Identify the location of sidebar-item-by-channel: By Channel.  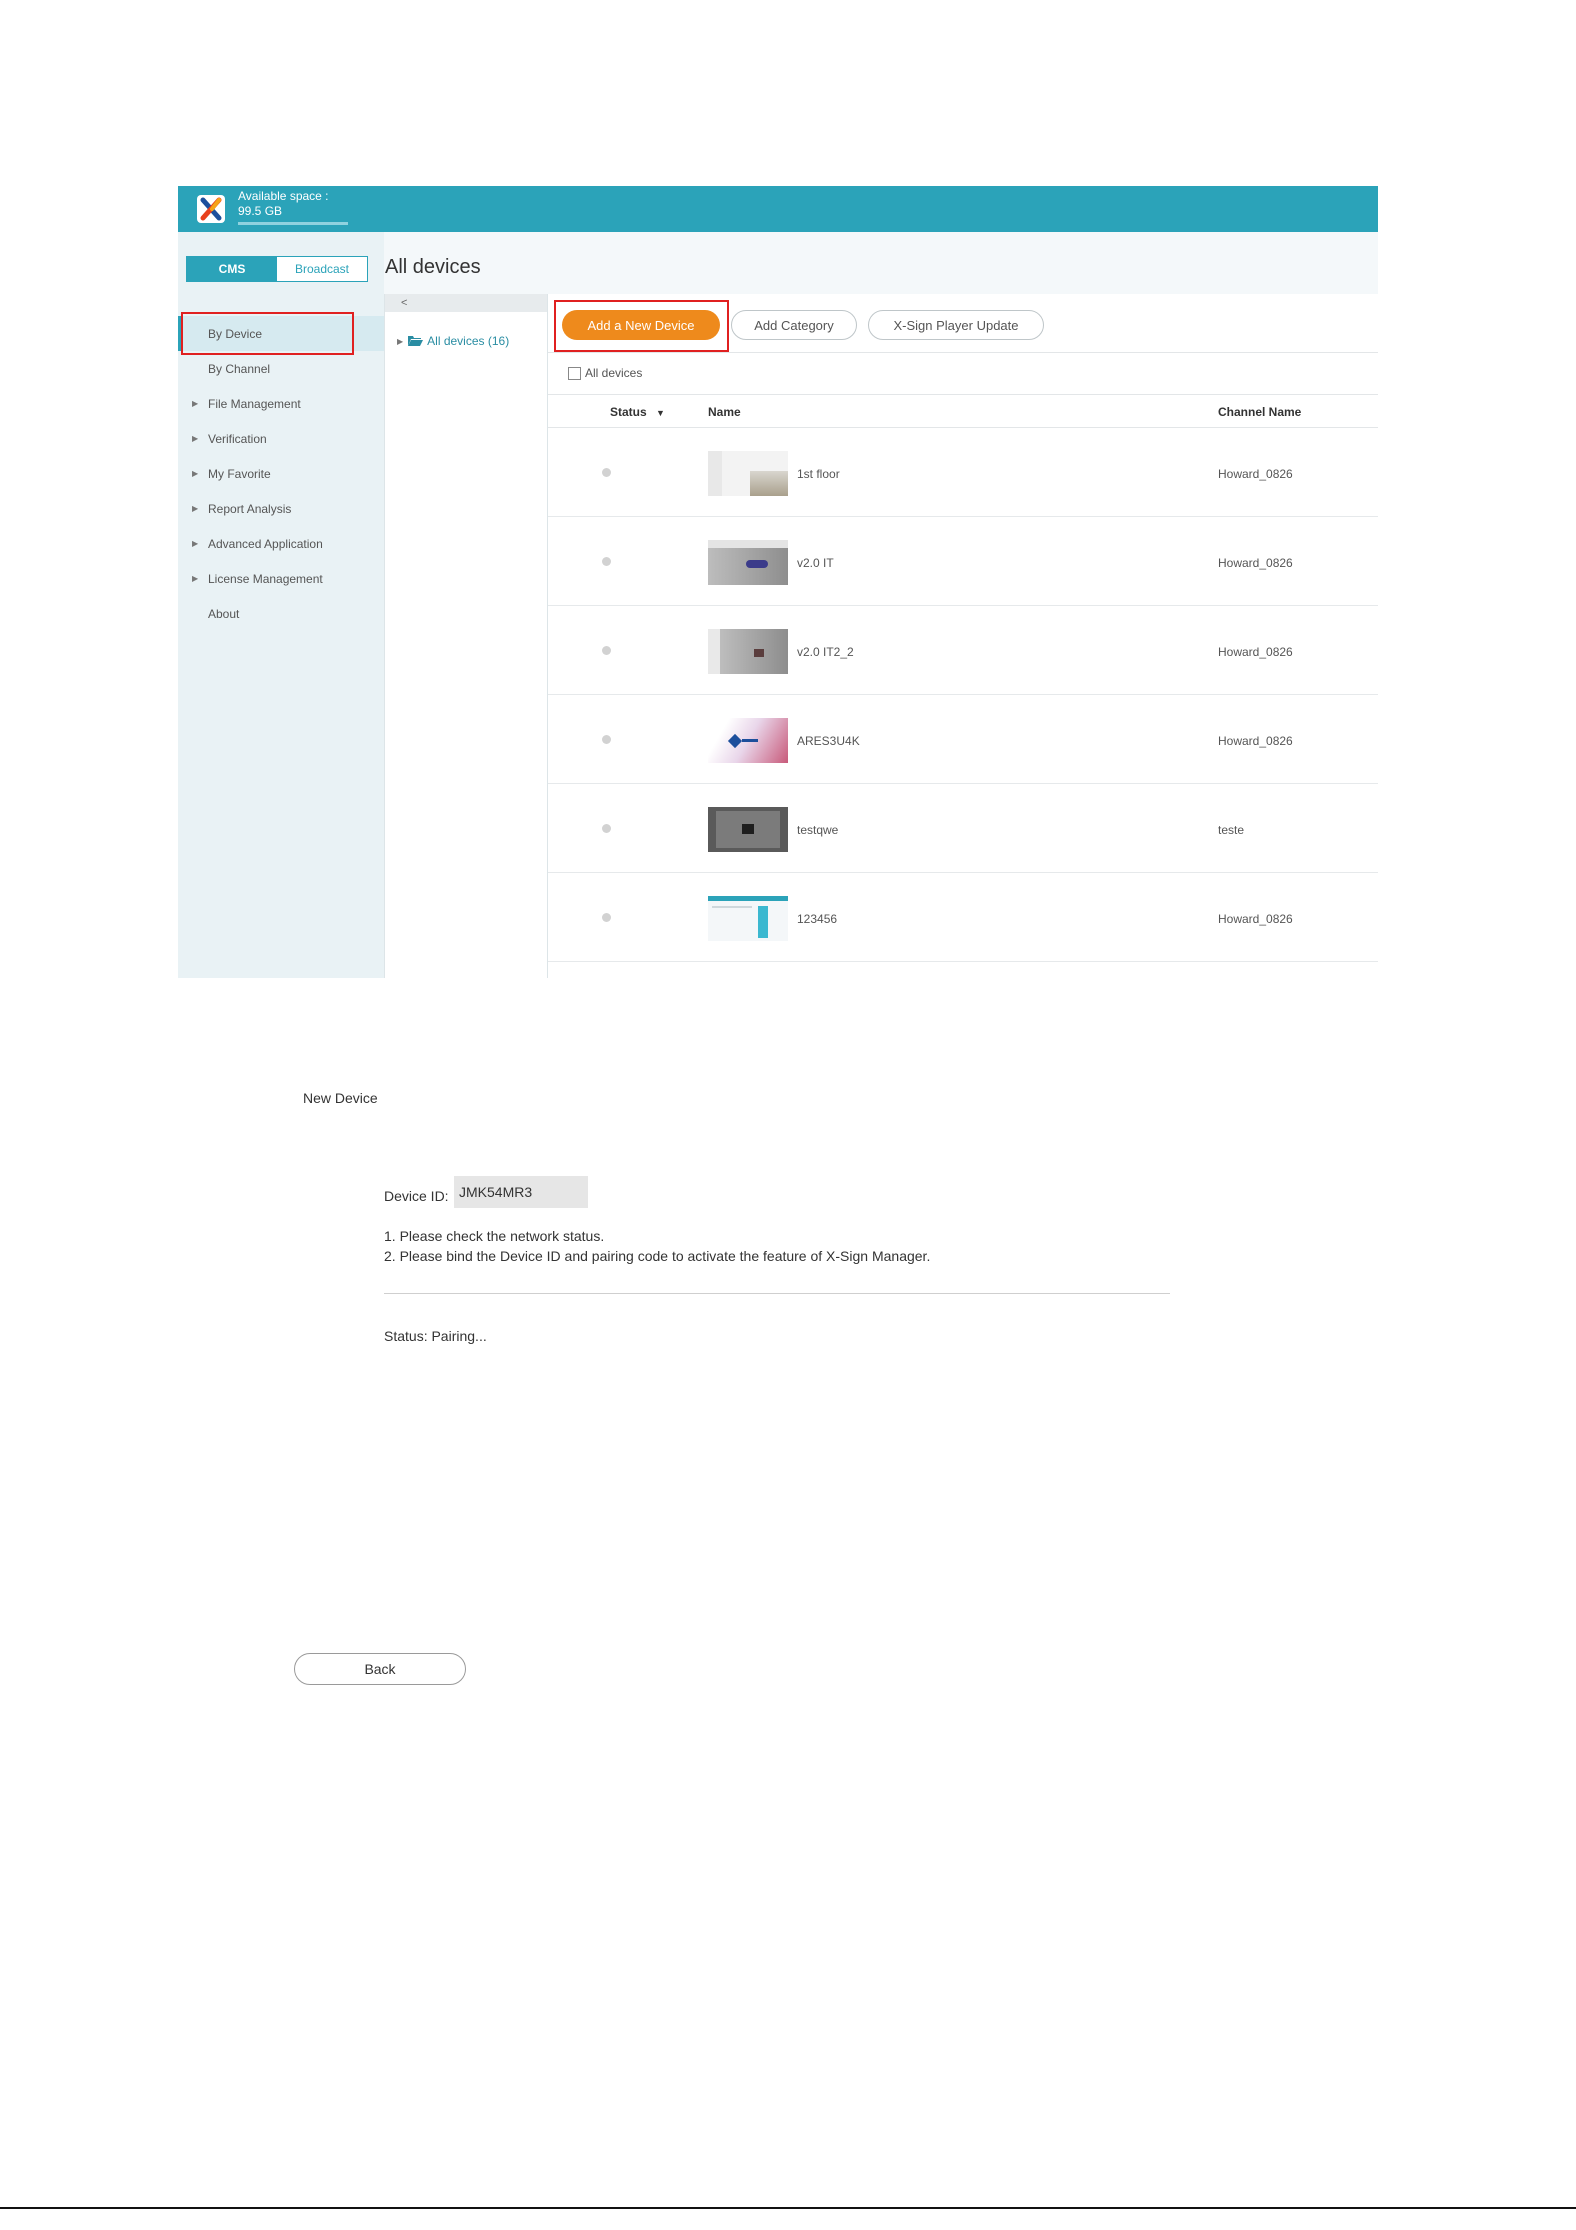
(281, 368).